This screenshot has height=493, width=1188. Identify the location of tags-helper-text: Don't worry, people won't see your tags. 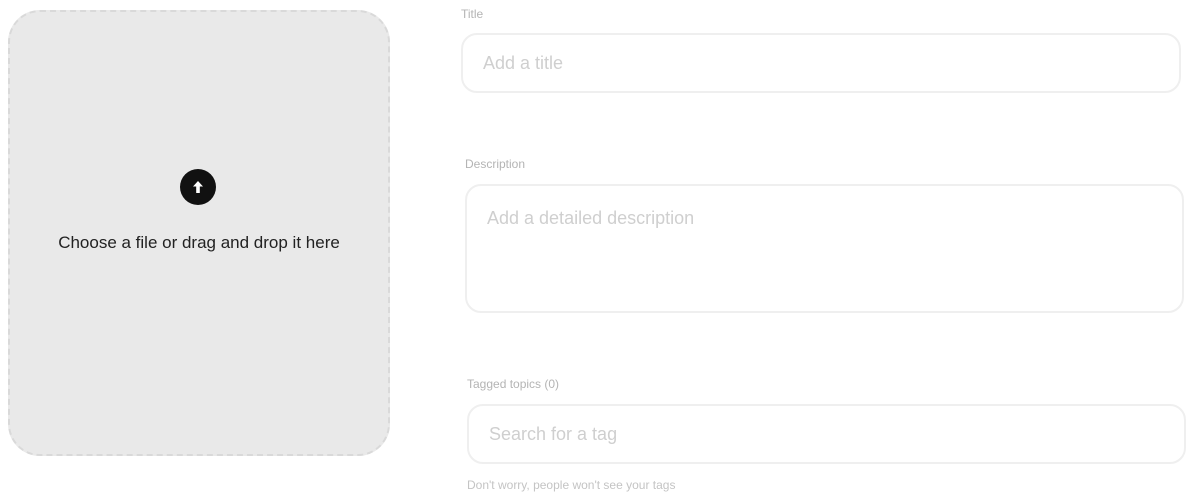
(571, 485).